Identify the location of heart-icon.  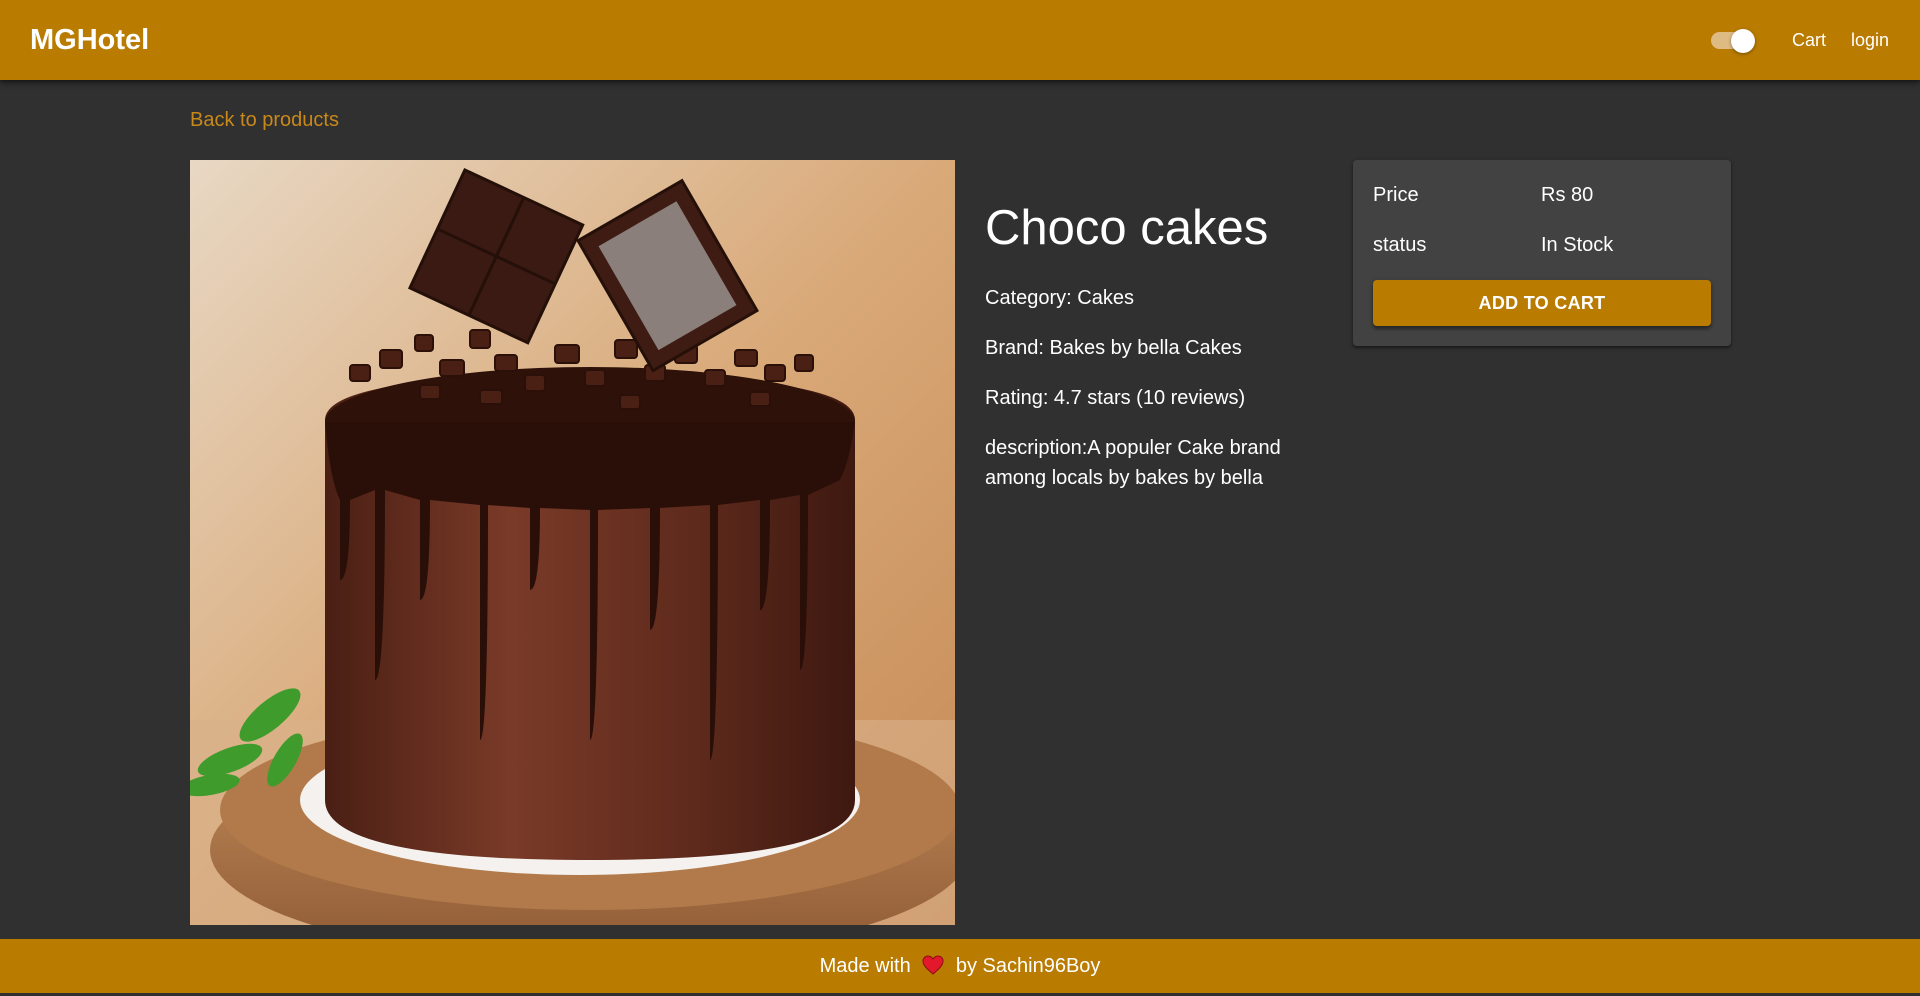
(933, 958).